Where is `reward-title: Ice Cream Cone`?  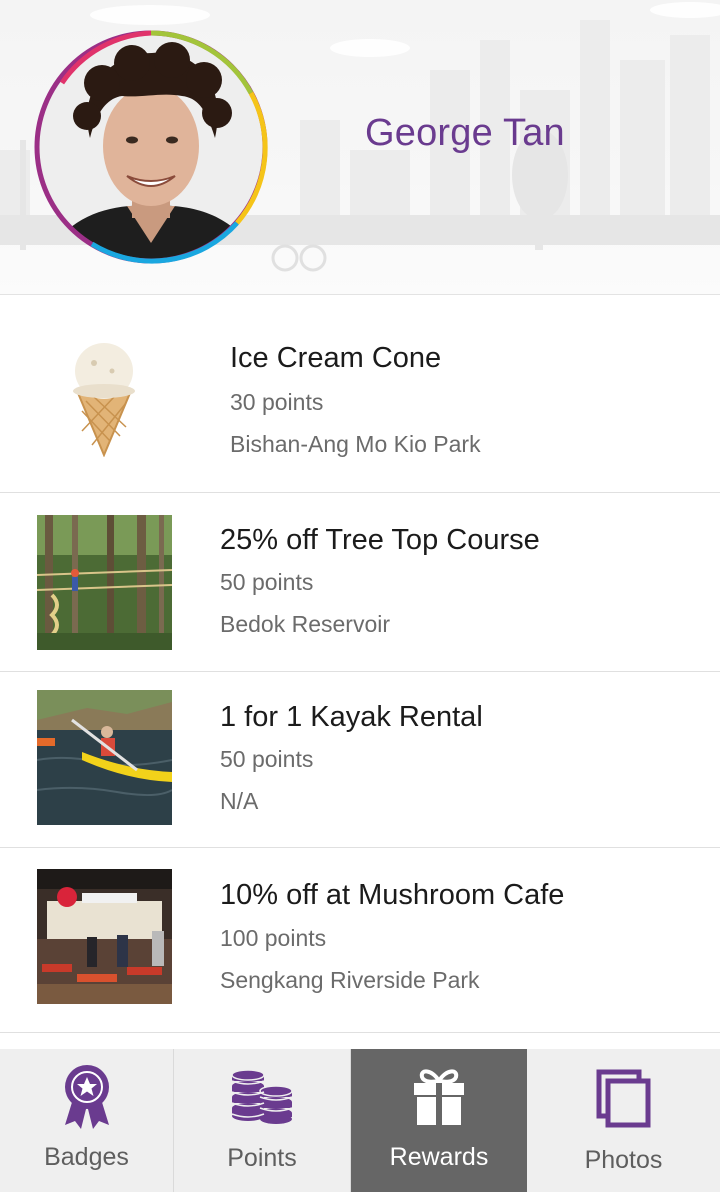 reward-title: Ice Cream Cone is located at coordinates (336, 358).